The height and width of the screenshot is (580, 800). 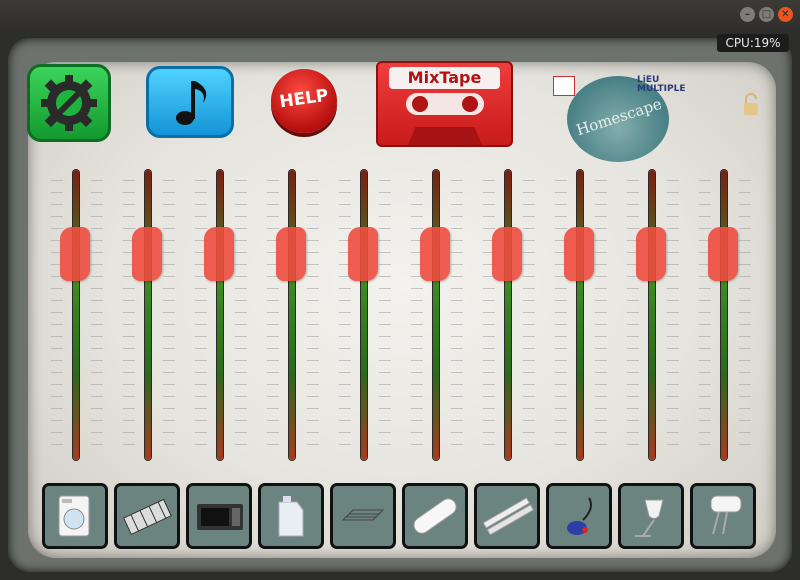 I want to click on cutlery-tray-icon, so click(x=147, y=517).